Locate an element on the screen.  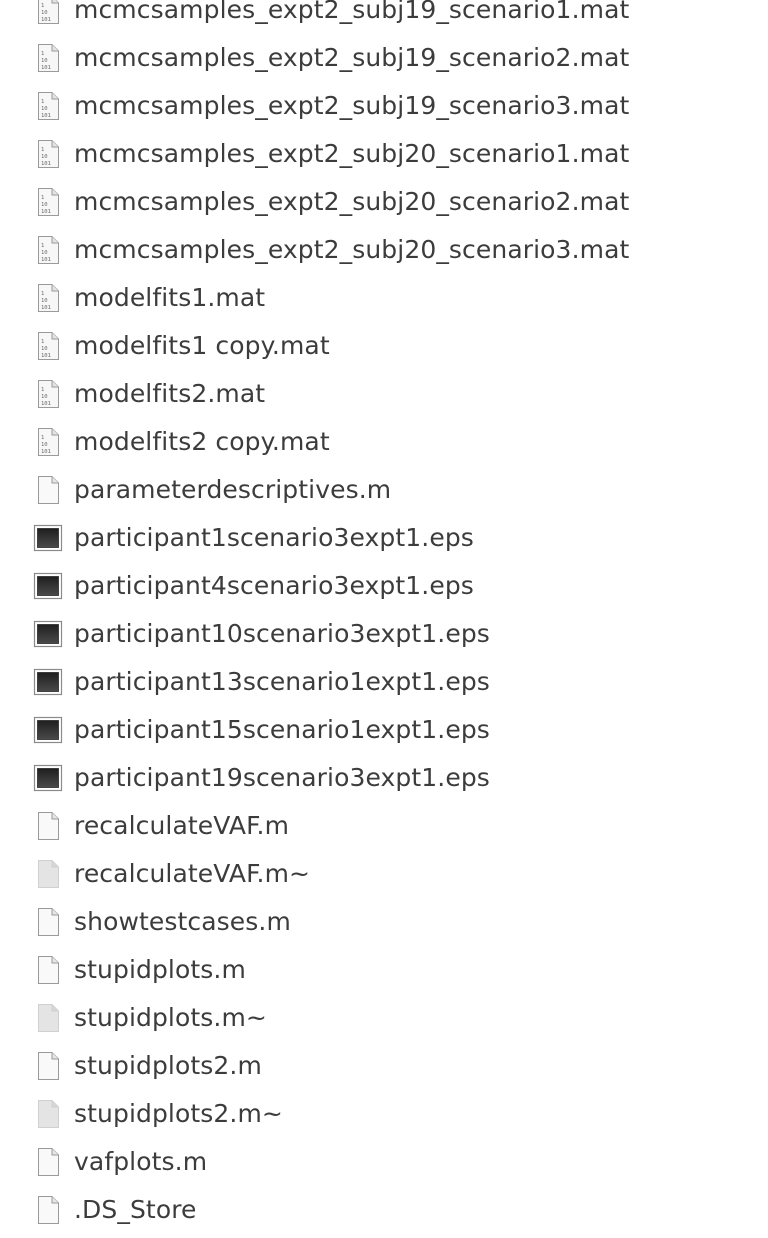
file-item: recalculateVAF.m is located at coordinates (384, 826).